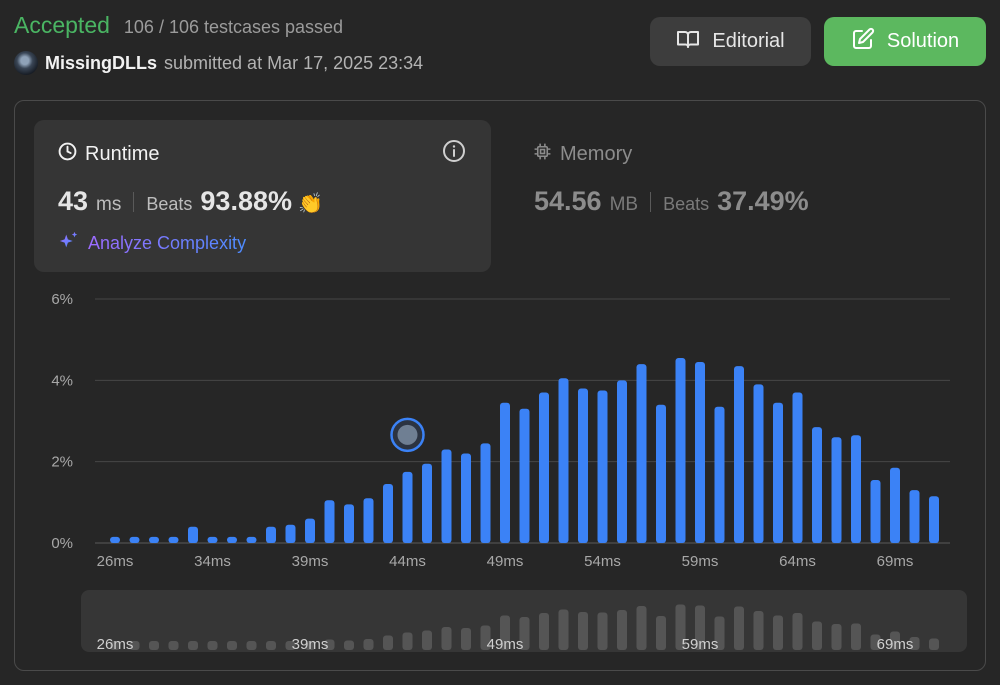  I want to click on x-tick-label: 59ms, so click(700, 561).